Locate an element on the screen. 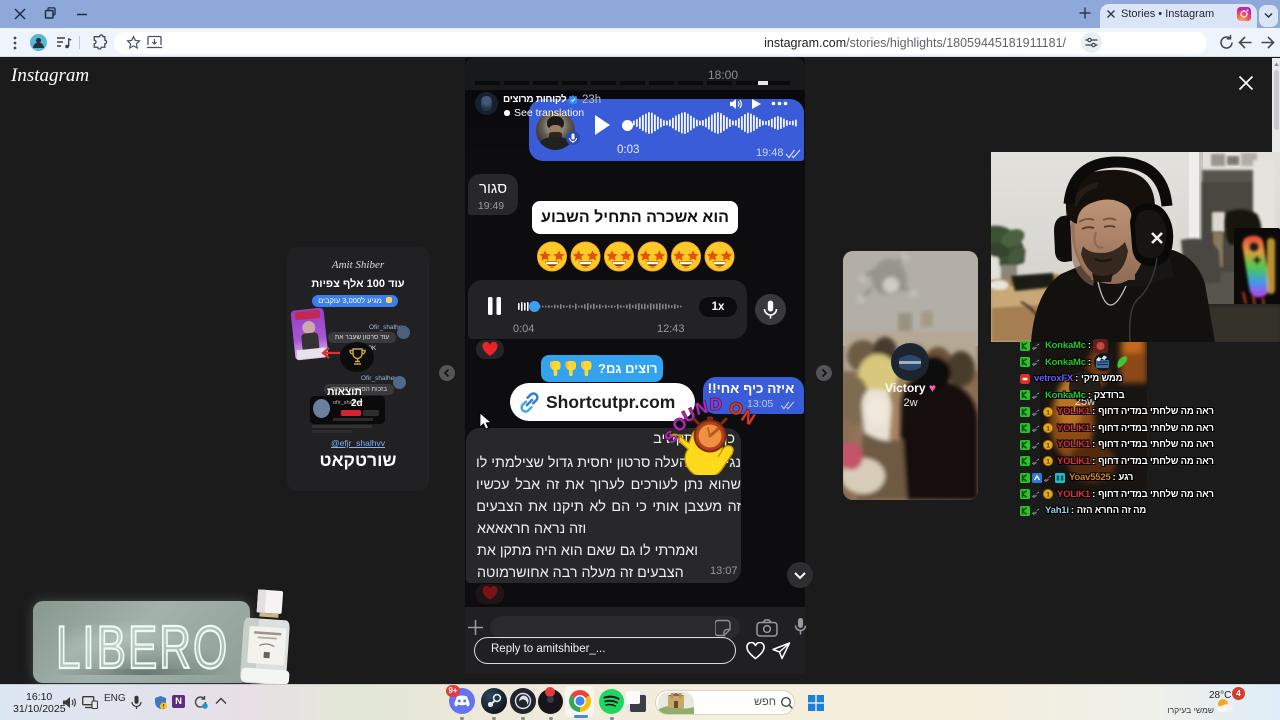 The height and width of the screenshot is (720, 1280). svg-text: D is located at coordinates (715, 404).